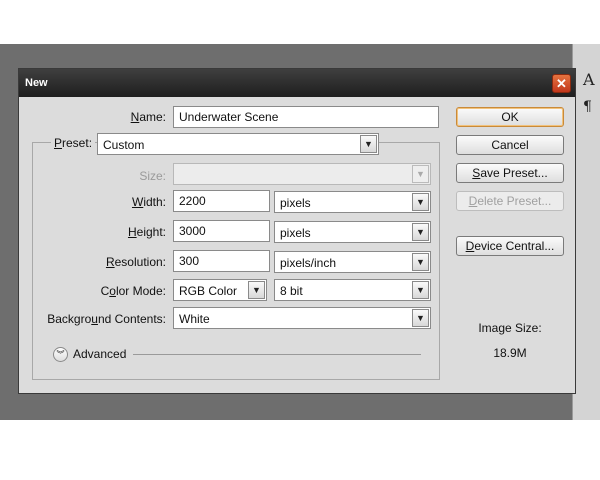 The width and height of the screenshot is (600, 480). Describe the element at coordinates (106, 319) in the screenshot. I see `background-contents-label: Background Contents:` at that location.